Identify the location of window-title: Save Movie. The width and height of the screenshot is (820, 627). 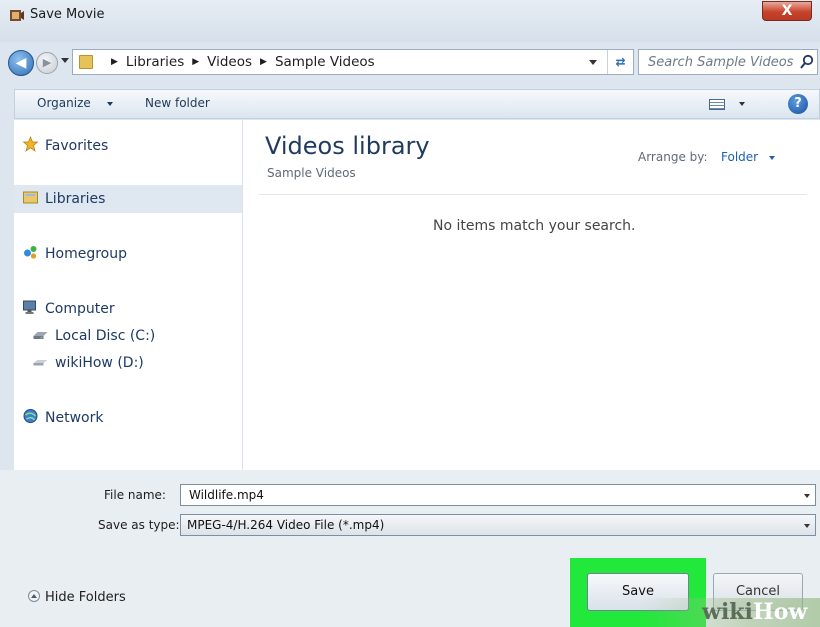
(67, 14).